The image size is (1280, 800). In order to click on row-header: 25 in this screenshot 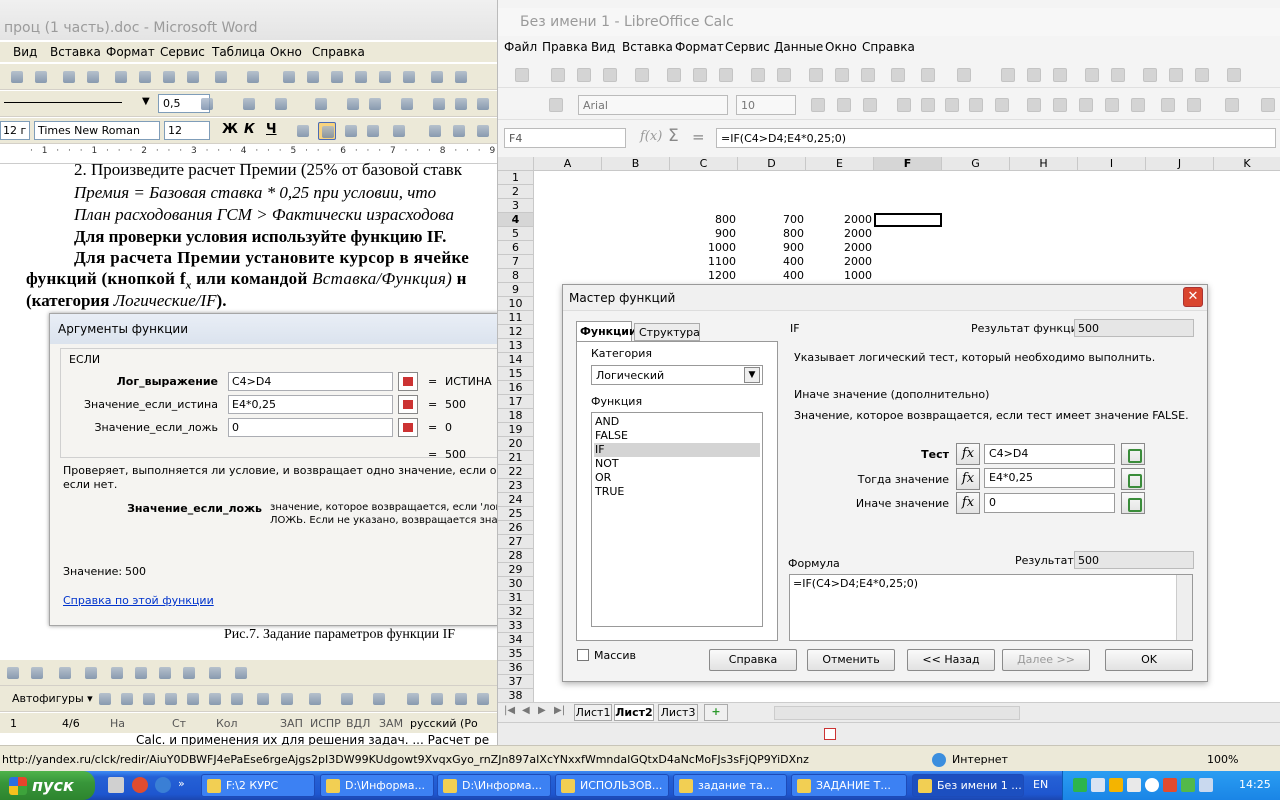, I will do `click(516, 514)`.